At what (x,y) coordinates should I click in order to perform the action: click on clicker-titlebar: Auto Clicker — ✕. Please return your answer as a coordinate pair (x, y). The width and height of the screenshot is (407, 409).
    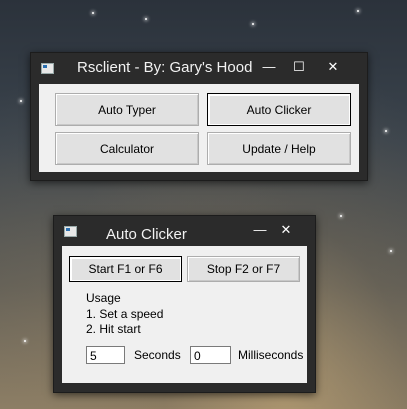
    Looking at the image, I should click on (184, 231).